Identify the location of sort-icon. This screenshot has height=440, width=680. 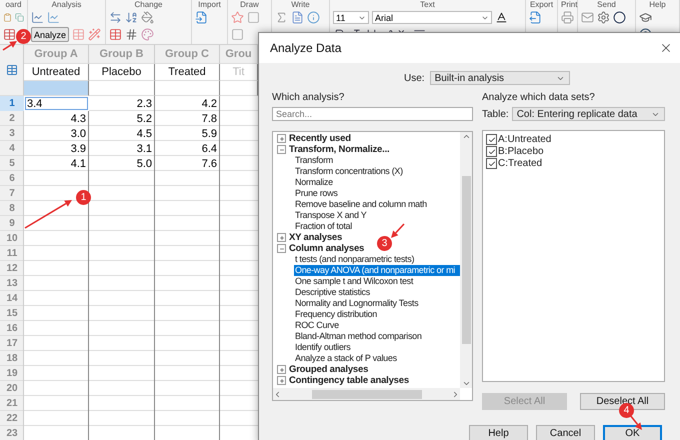
(131, 17).